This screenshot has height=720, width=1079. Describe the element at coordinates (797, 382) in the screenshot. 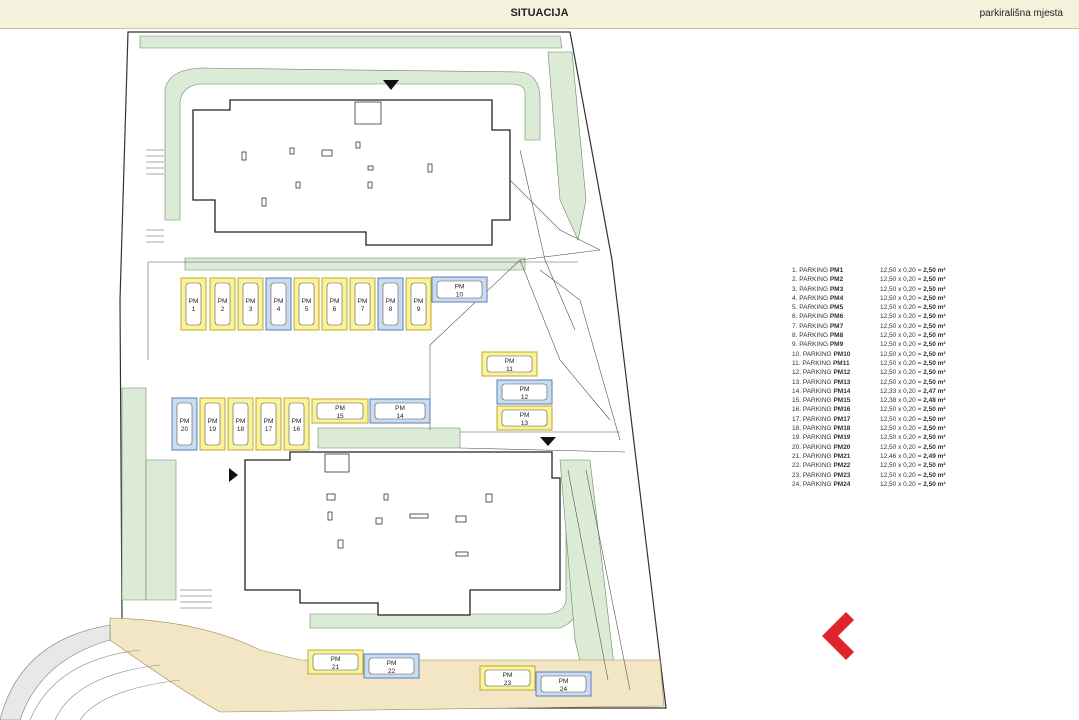

I see `legend-index: 13.` at that location.